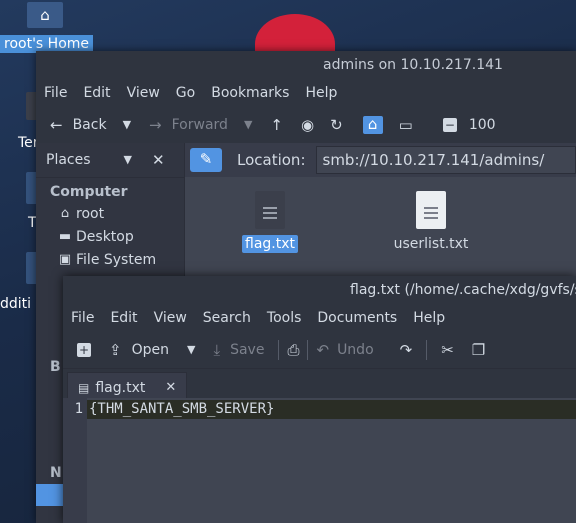 This screenshot has height=523, width=576. What do you see at coordinates (293, 350) in the screenshot?
I see `print-icon: ⎙` at bounding box center [293, 350].